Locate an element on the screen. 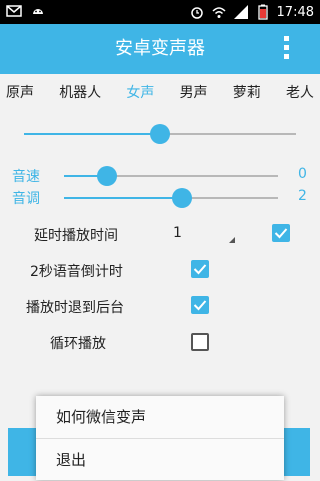  loop-label: 循环播放 is located at coordinates (78, 344).